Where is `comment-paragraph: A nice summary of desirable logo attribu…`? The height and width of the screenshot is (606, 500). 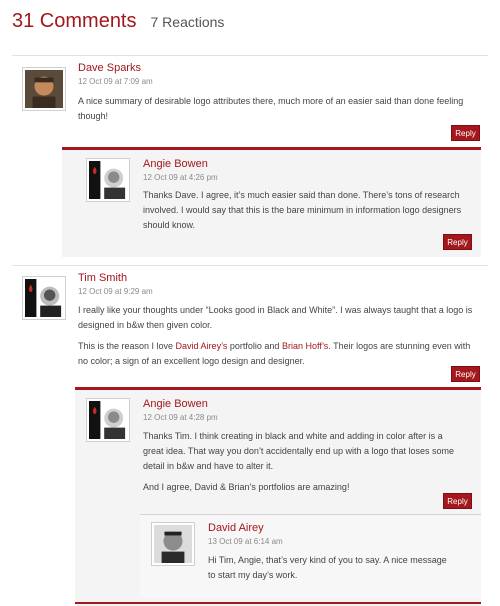
comment-paragraph: A nice summary of desirable logo attribu… is located at coordinates (271, 108).